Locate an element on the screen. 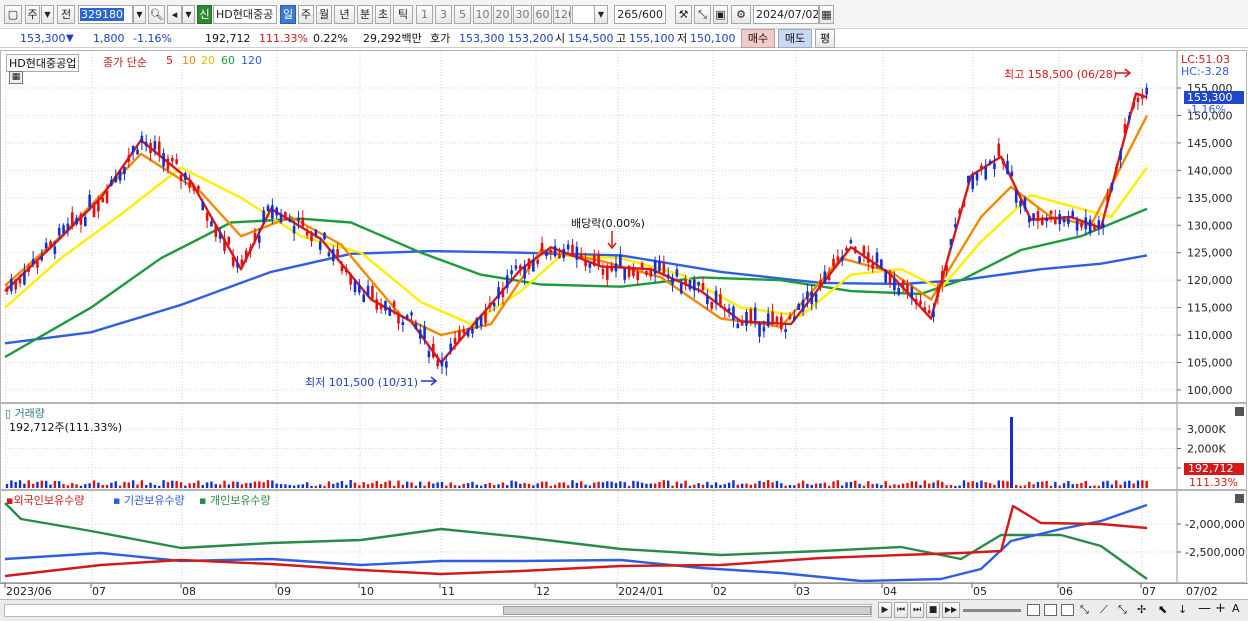 The image size is (1248, 621). drawing-icon: ⤡ is located at coordinates (1084, 610).